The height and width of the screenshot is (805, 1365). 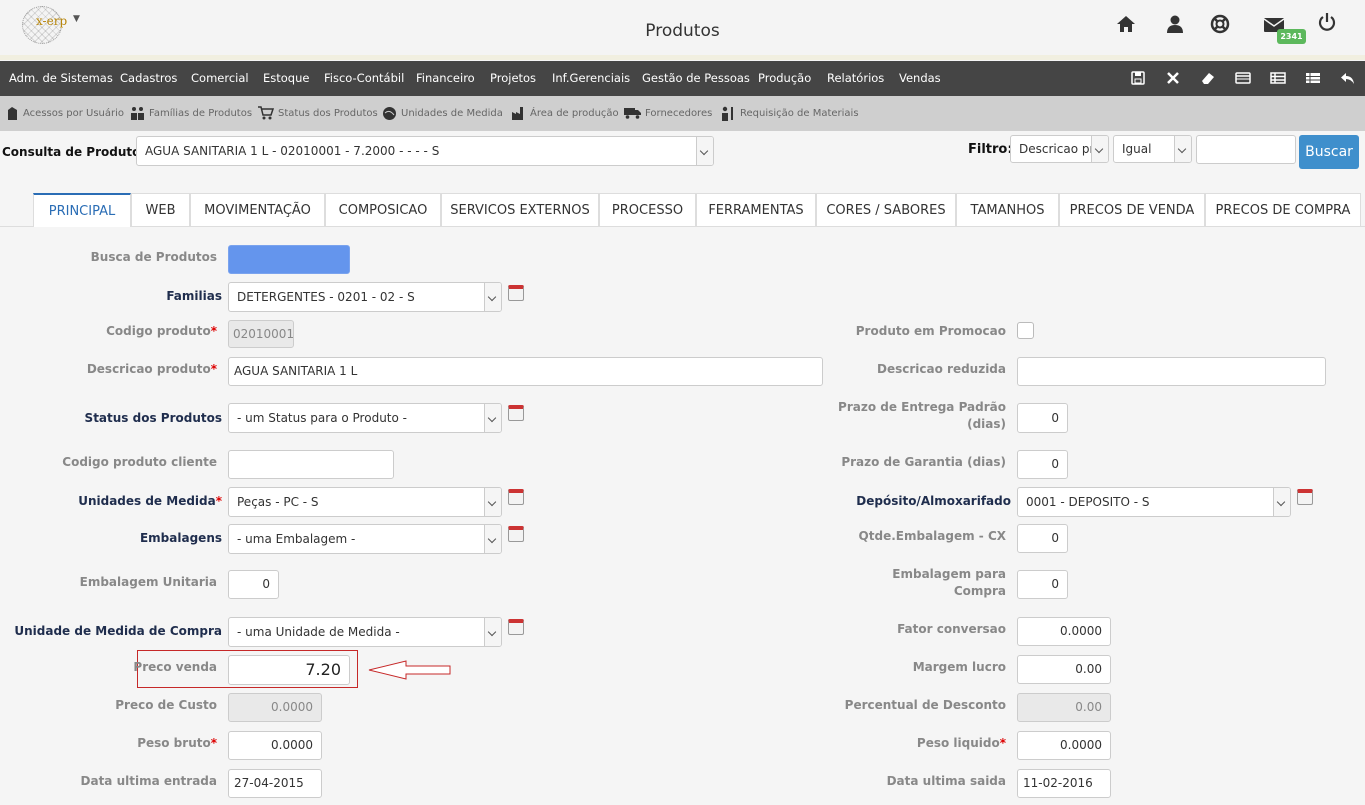 What do you see at coordinates (365, 418) in the screenshot?
I see `status-produtos-select: - um Status para o Produto -` at bounding box center [365, 418].